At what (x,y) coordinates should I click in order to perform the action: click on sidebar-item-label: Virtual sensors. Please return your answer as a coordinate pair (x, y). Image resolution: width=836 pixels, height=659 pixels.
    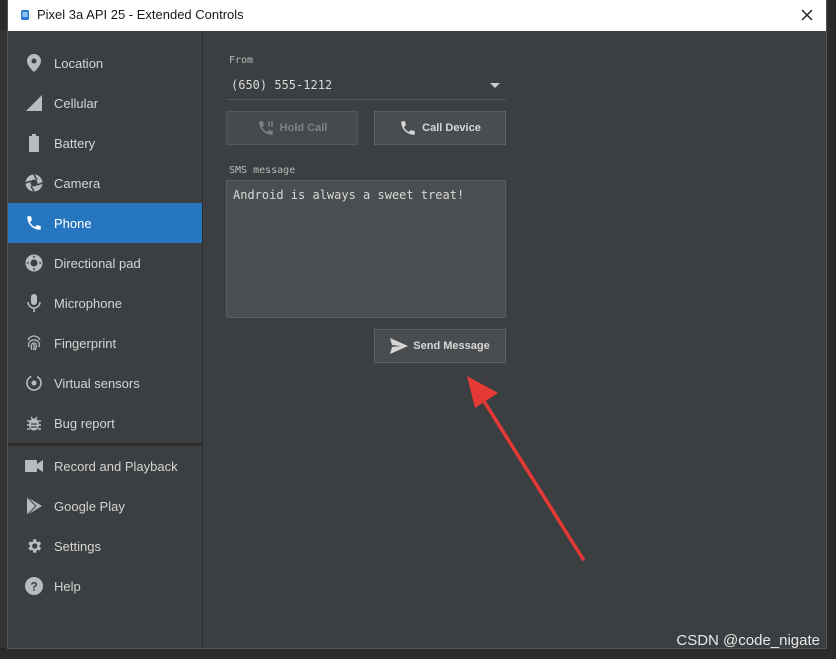
    Looking at the image, I should click on (97, 383).